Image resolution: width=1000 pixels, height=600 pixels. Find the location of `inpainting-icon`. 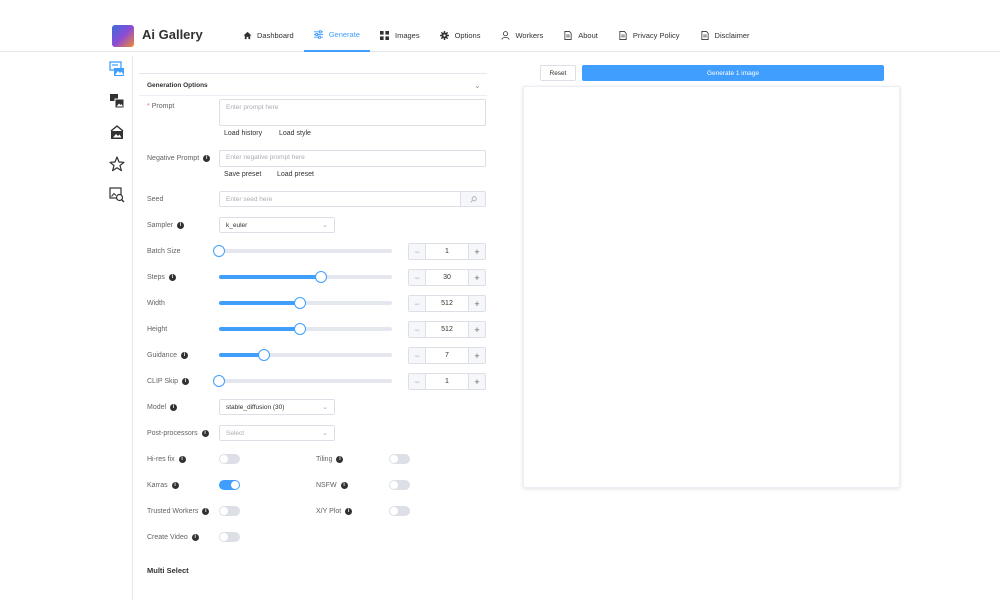

inpainting-icon is located at coordinates (117, 132).